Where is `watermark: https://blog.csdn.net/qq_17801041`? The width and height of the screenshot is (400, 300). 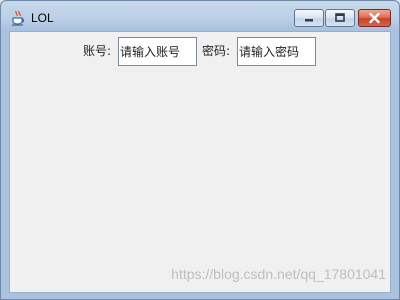 watermark: https://blog.csdn.net/qq_17801041 is located at coordinates (278, 274).